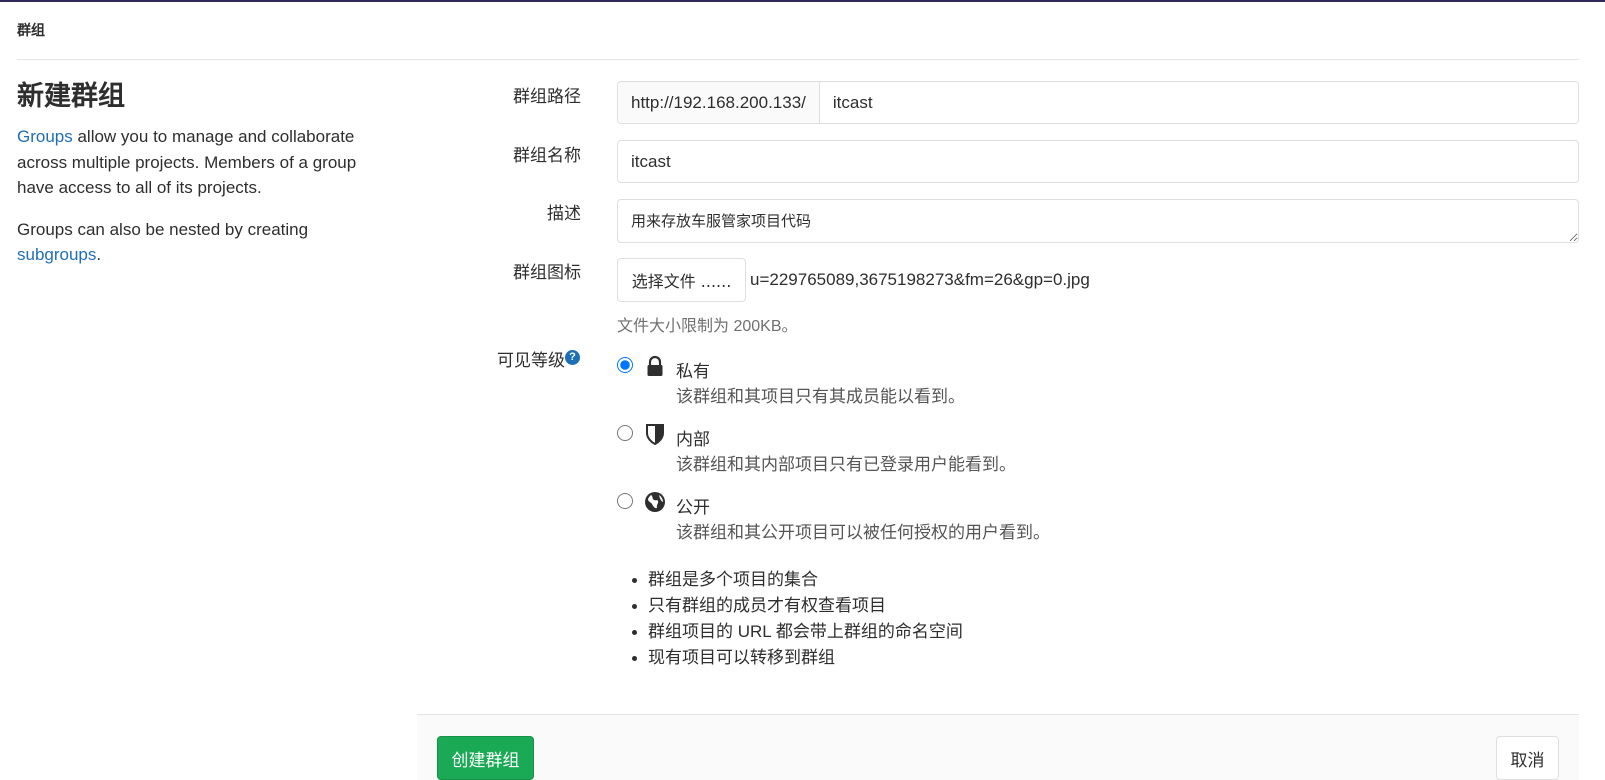  What do you see at coordinates (797, 632) in the screenshot?
I see `list-item: 群组项目的 URL 都会带上群组的命名空间` at bounding box center [797, 632].